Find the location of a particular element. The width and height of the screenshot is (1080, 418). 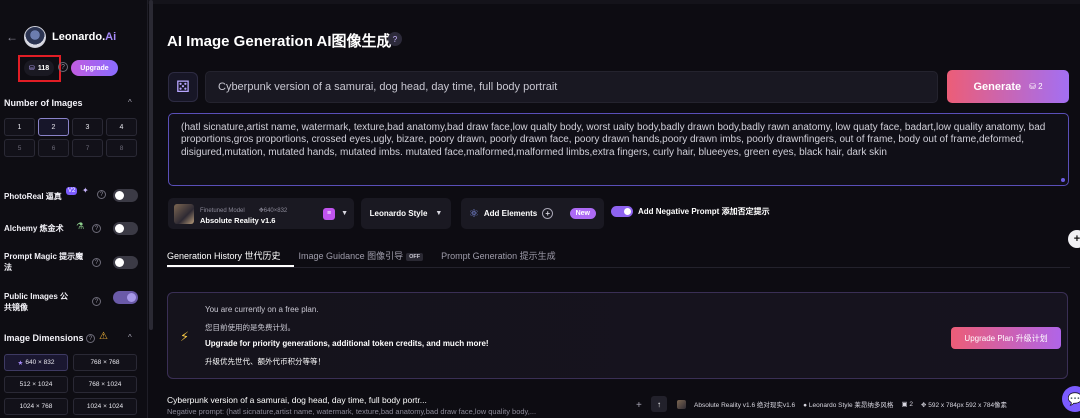

alchemy-toggle is located at coordinates (125, 228).